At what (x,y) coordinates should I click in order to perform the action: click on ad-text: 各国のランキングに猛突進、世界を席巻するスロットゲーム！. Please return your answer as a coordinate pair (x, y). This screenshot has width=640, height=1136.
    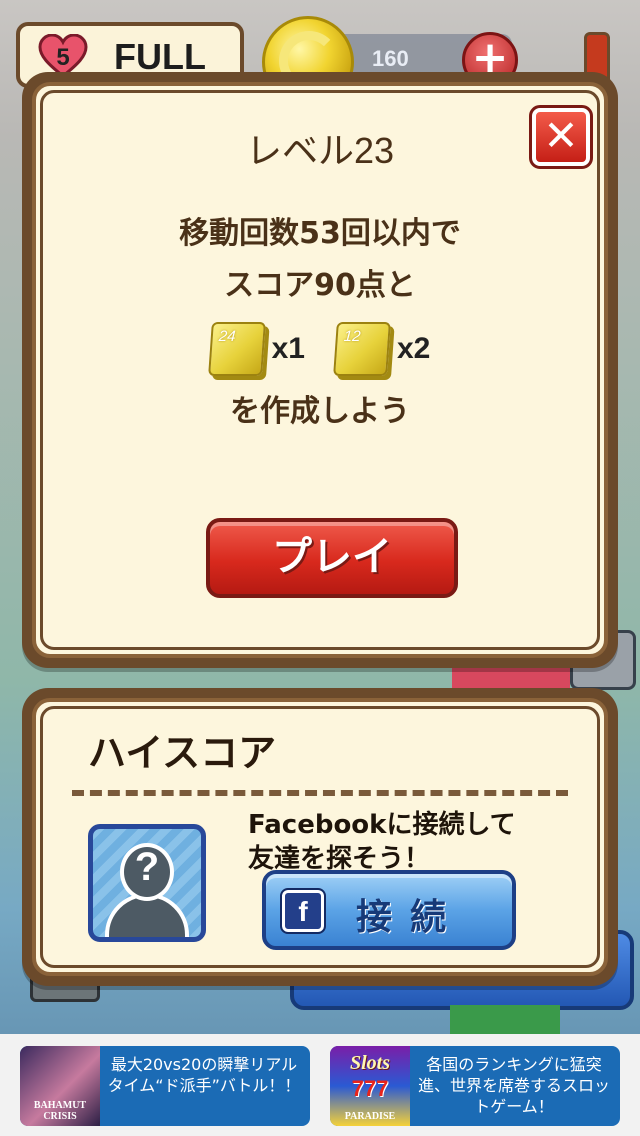
    Looking at the image, I should click on (513, 1085).